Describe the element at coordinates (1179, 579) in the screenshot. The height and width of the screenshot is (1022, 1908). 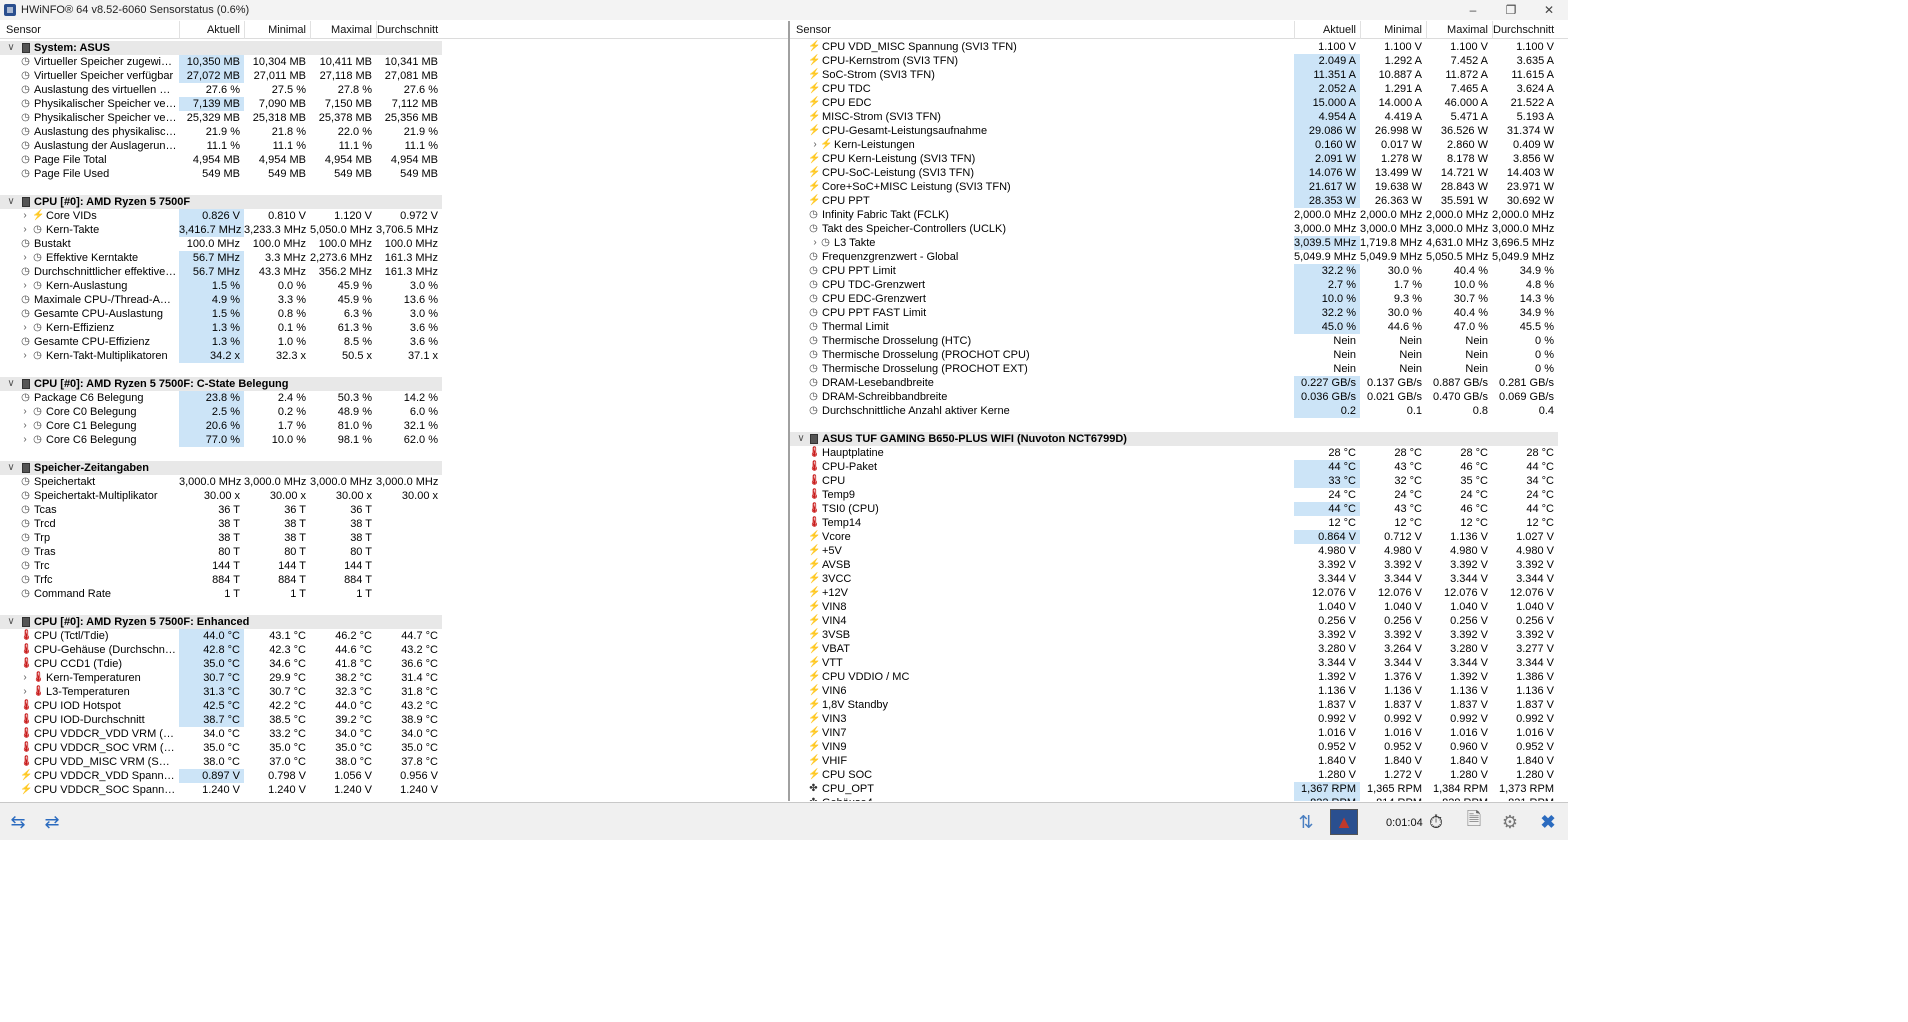
I see `sensor-row: ⚡ 3VCC 3.344 V 3.344 V 3.344 V 3.344 V` at that location.